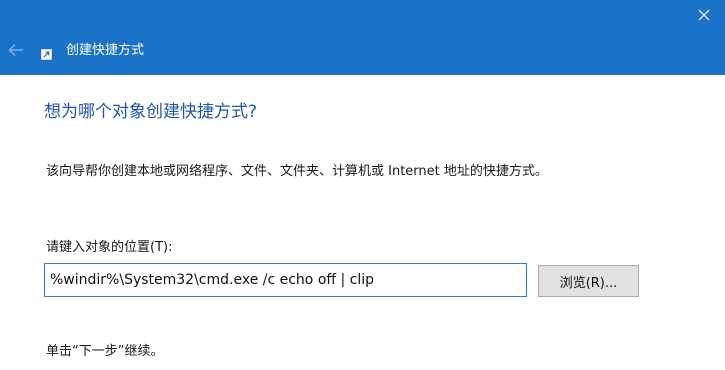  I want to click on footer-hint: 单击“下一步”继续。, so click(105, 351).